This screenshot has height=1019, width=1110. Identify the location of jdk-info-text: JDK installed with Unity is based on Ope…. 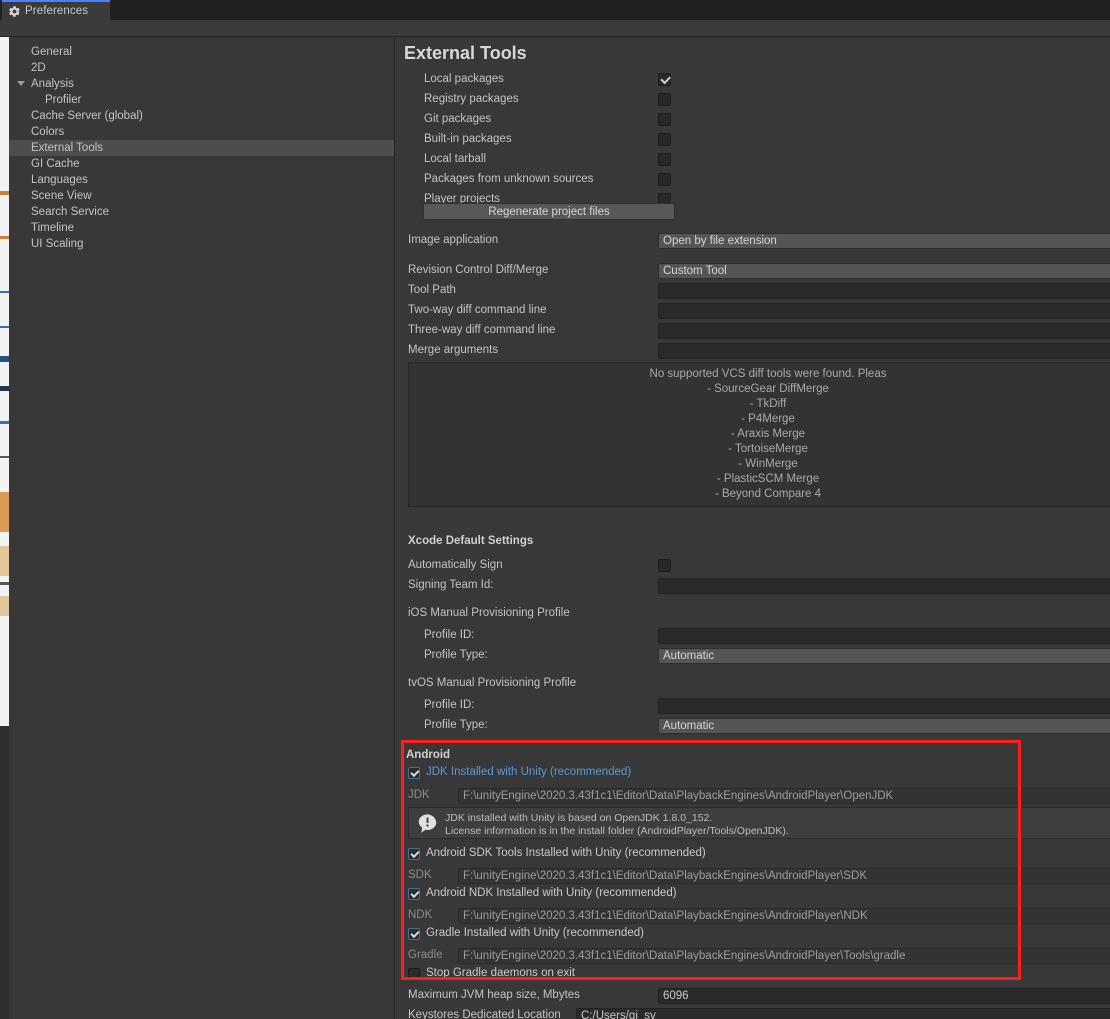
(617, 825).